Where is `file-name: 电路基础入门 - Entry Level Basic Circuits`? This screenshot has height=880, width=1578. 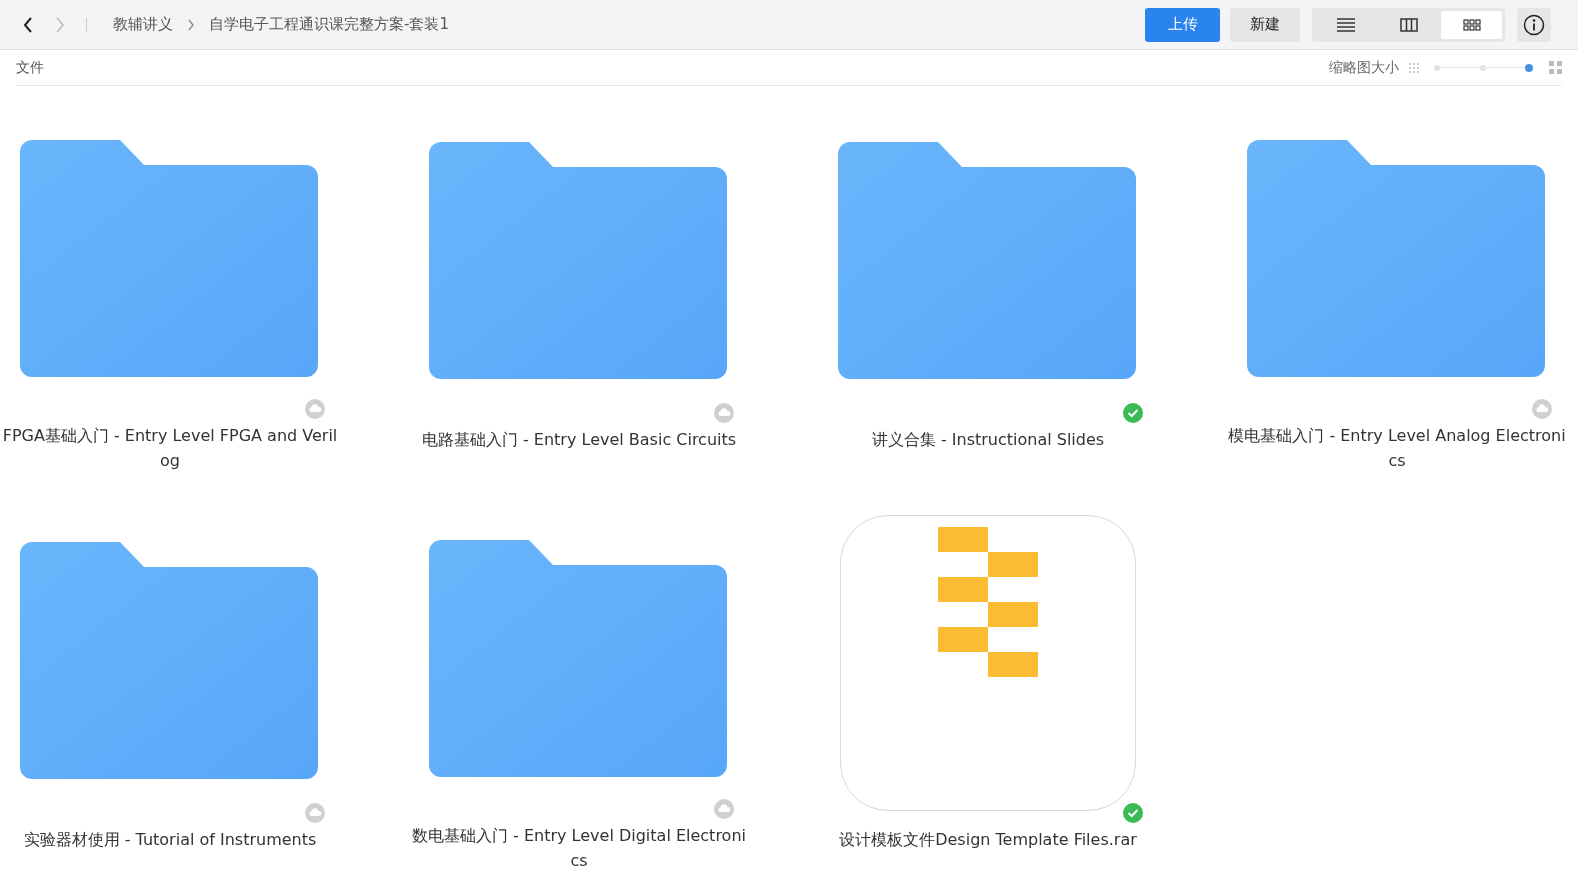
file-name: 电路基础入门 - Entry Level Basic Circuits is located at coordinates (579, 440).